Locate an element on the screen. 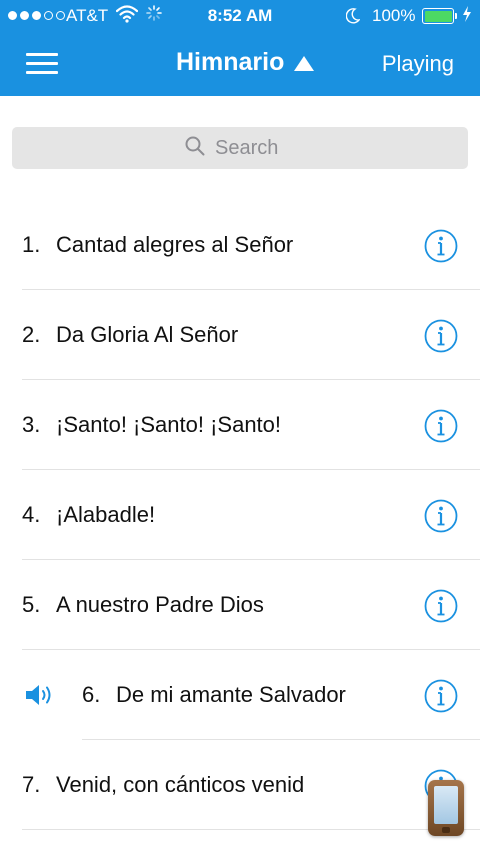 The image size is (480, 852). hymn-number: 4. is located at coordinates (31, 514).